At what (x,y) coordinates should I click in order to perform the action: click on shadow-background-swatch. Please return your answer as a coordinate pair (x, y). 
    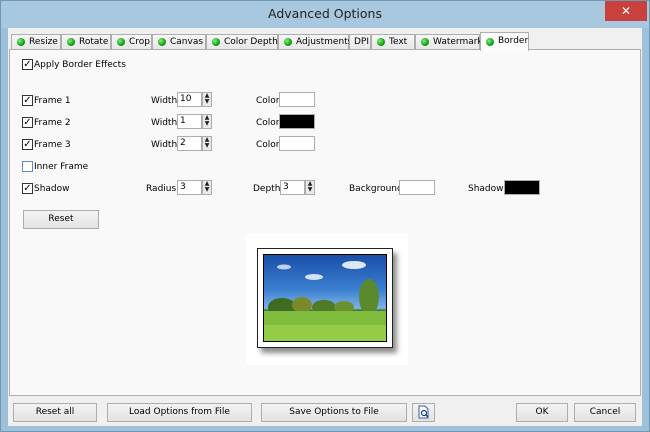
    Looking at the image, I should click on (417, 187).